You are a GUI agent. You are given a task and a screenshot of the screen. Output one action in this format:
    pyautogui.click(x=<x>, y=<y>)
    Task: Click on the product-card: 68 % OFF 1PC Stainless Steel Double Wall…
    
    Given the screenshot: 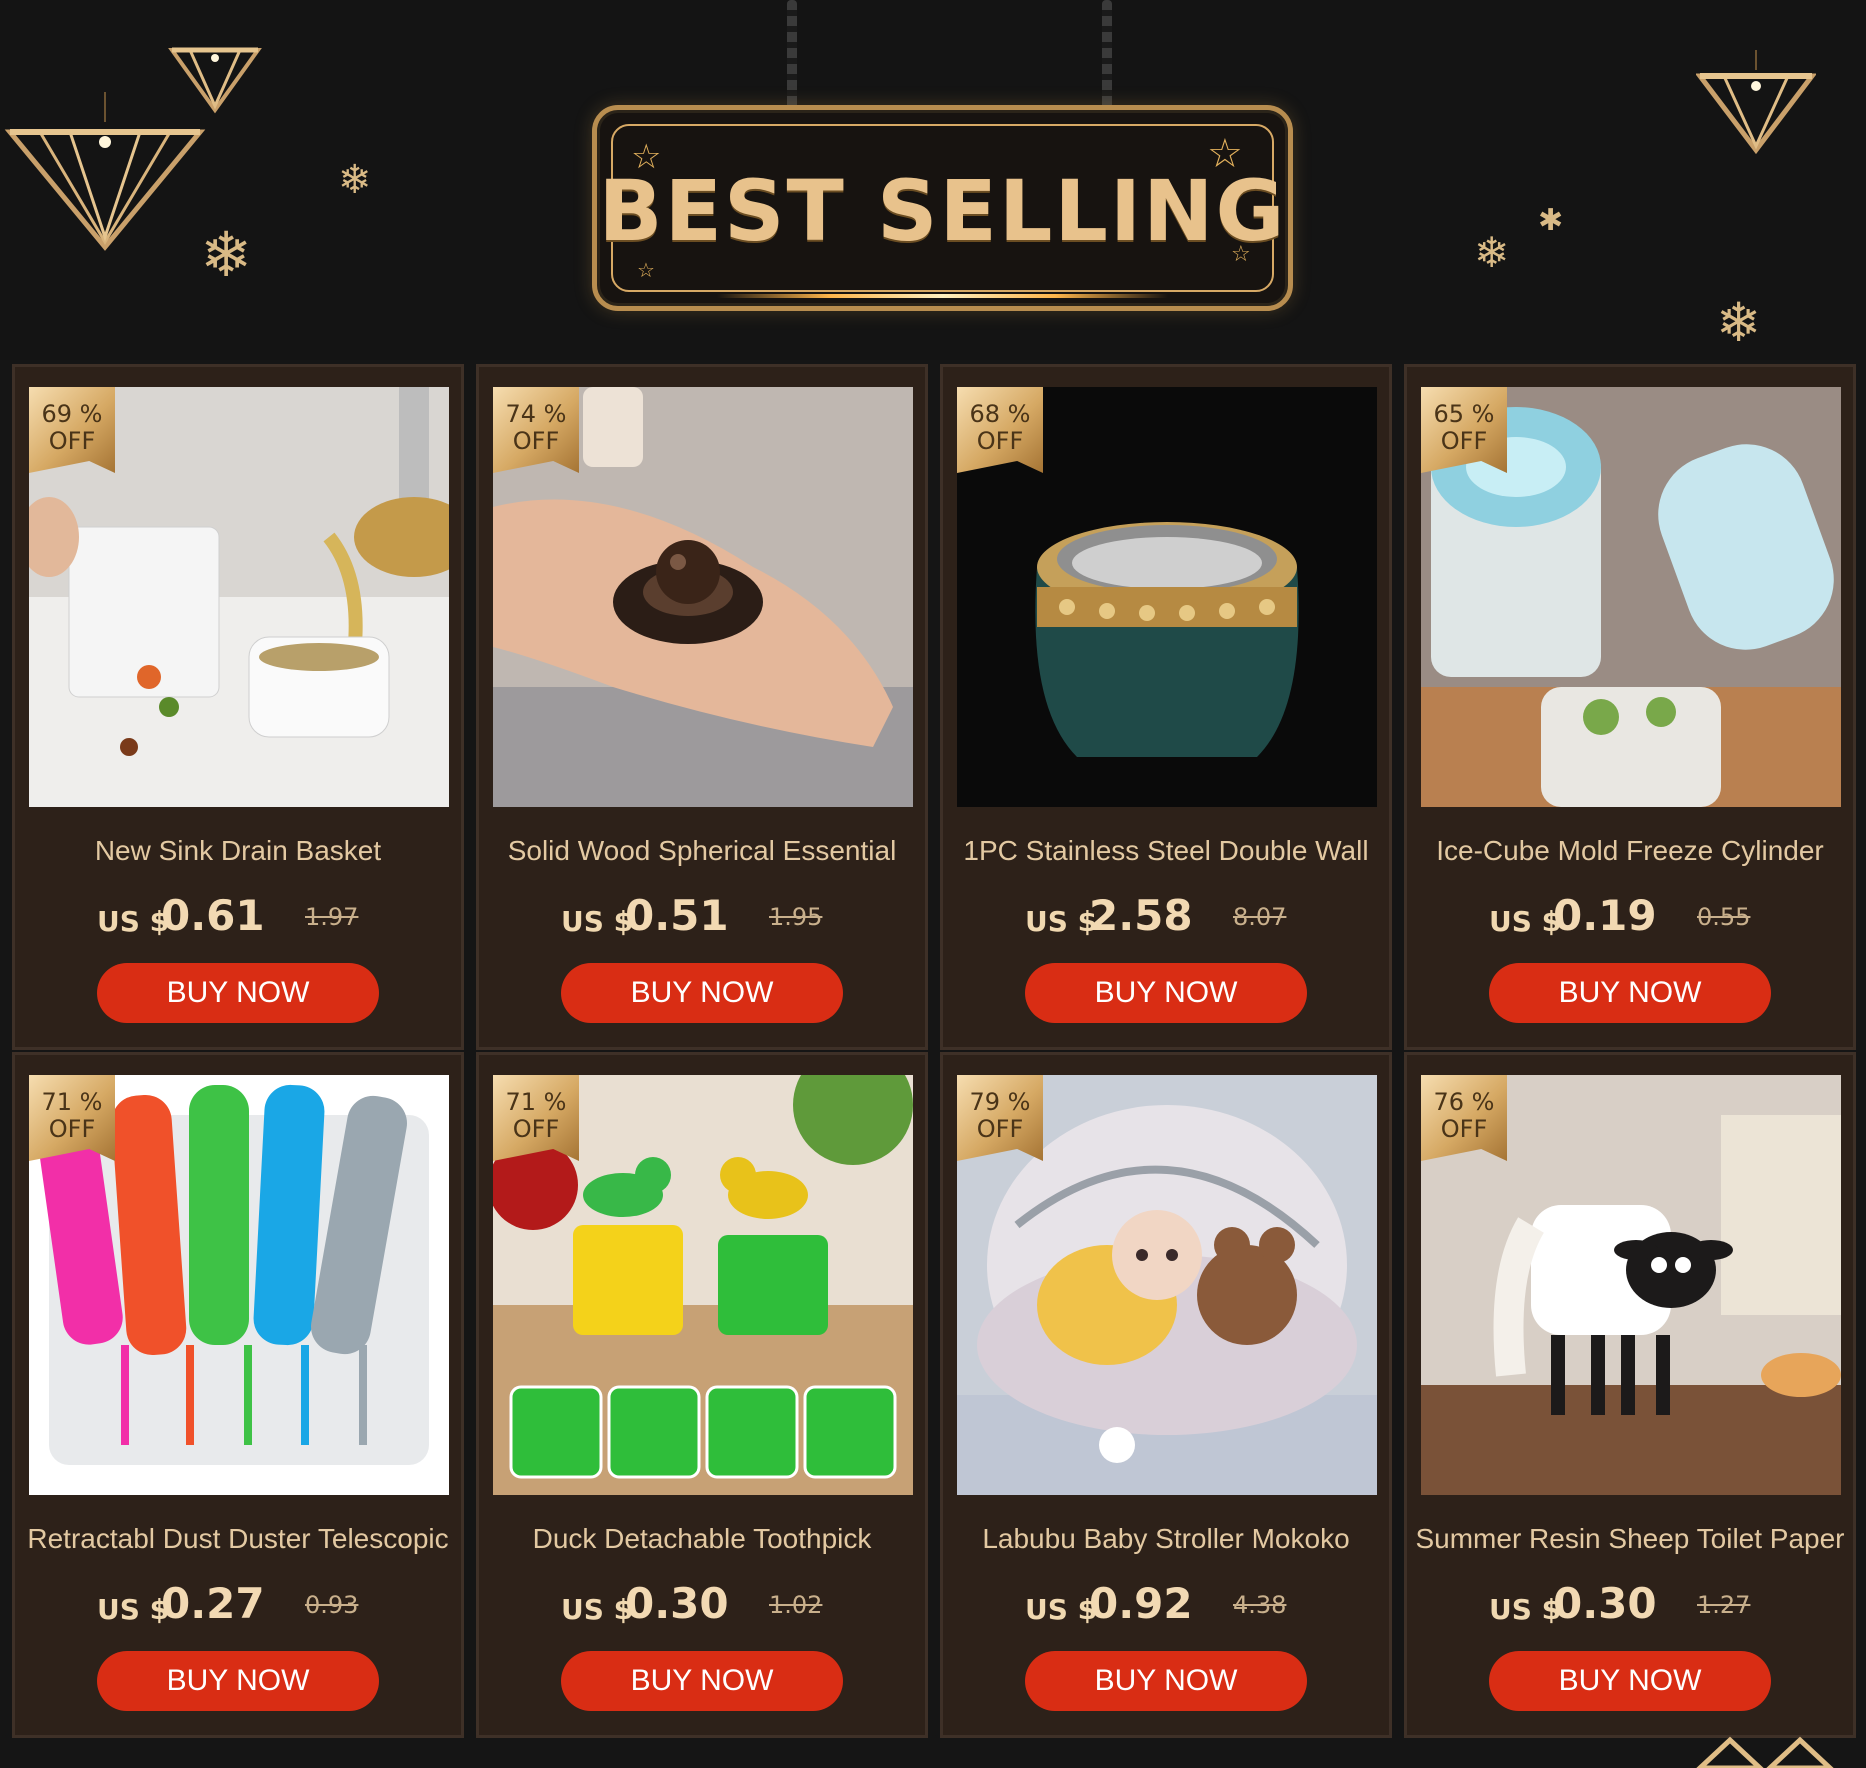 What is the action you would take?
    pyautogui.click(x=1166, y=707)
    